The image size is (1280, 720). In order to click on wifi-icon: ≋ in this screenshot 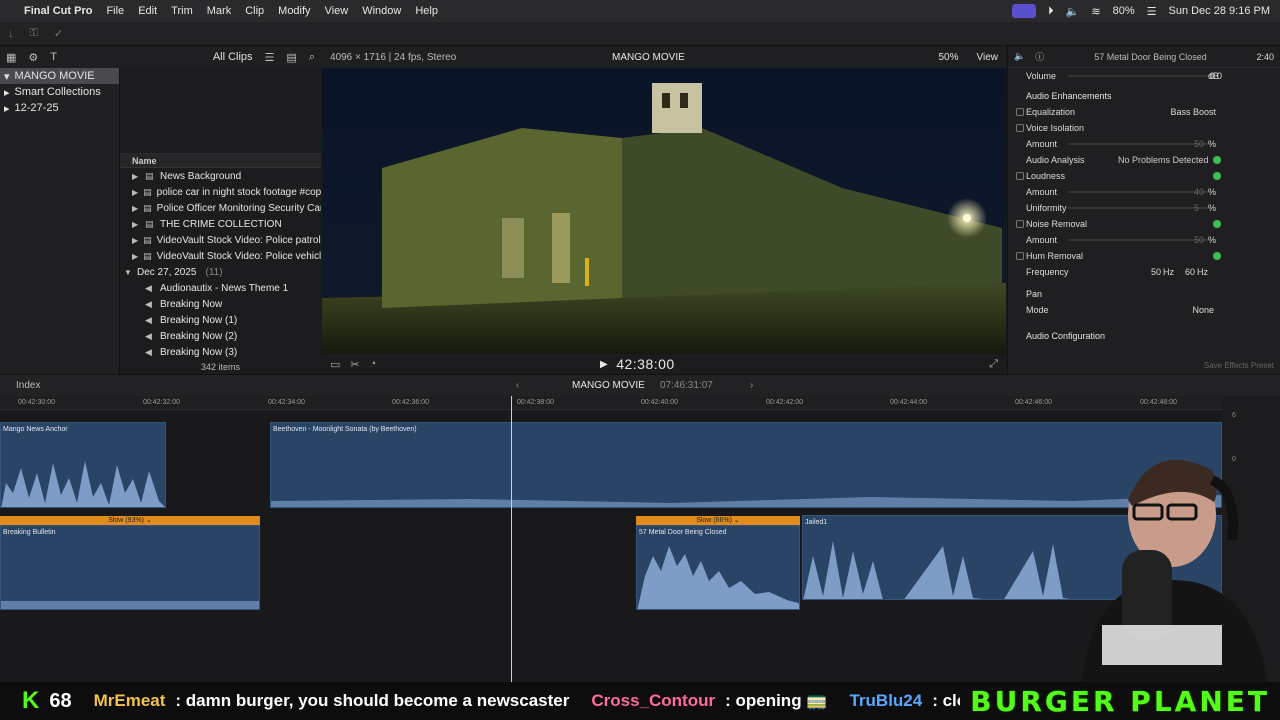, I will do `click(1095, 11)`.